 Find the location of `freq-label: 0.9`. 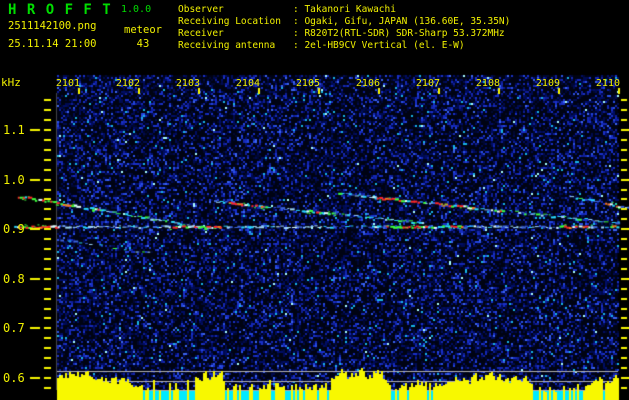

freq-label: 0.9 is located at coordinates (14, 229).